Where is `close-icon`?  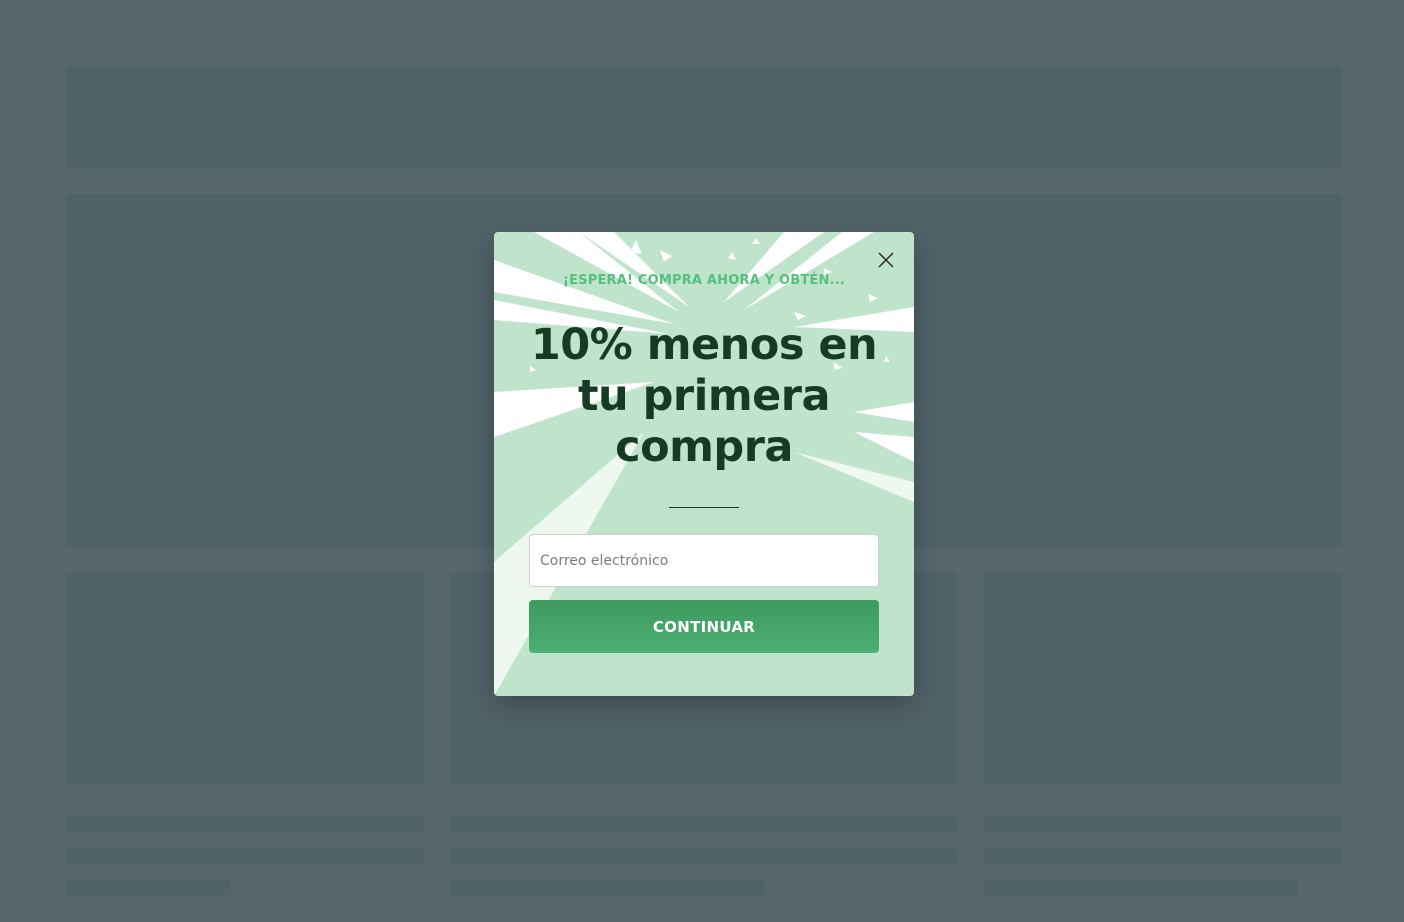
close-icon is located at coordinates (886, 260).